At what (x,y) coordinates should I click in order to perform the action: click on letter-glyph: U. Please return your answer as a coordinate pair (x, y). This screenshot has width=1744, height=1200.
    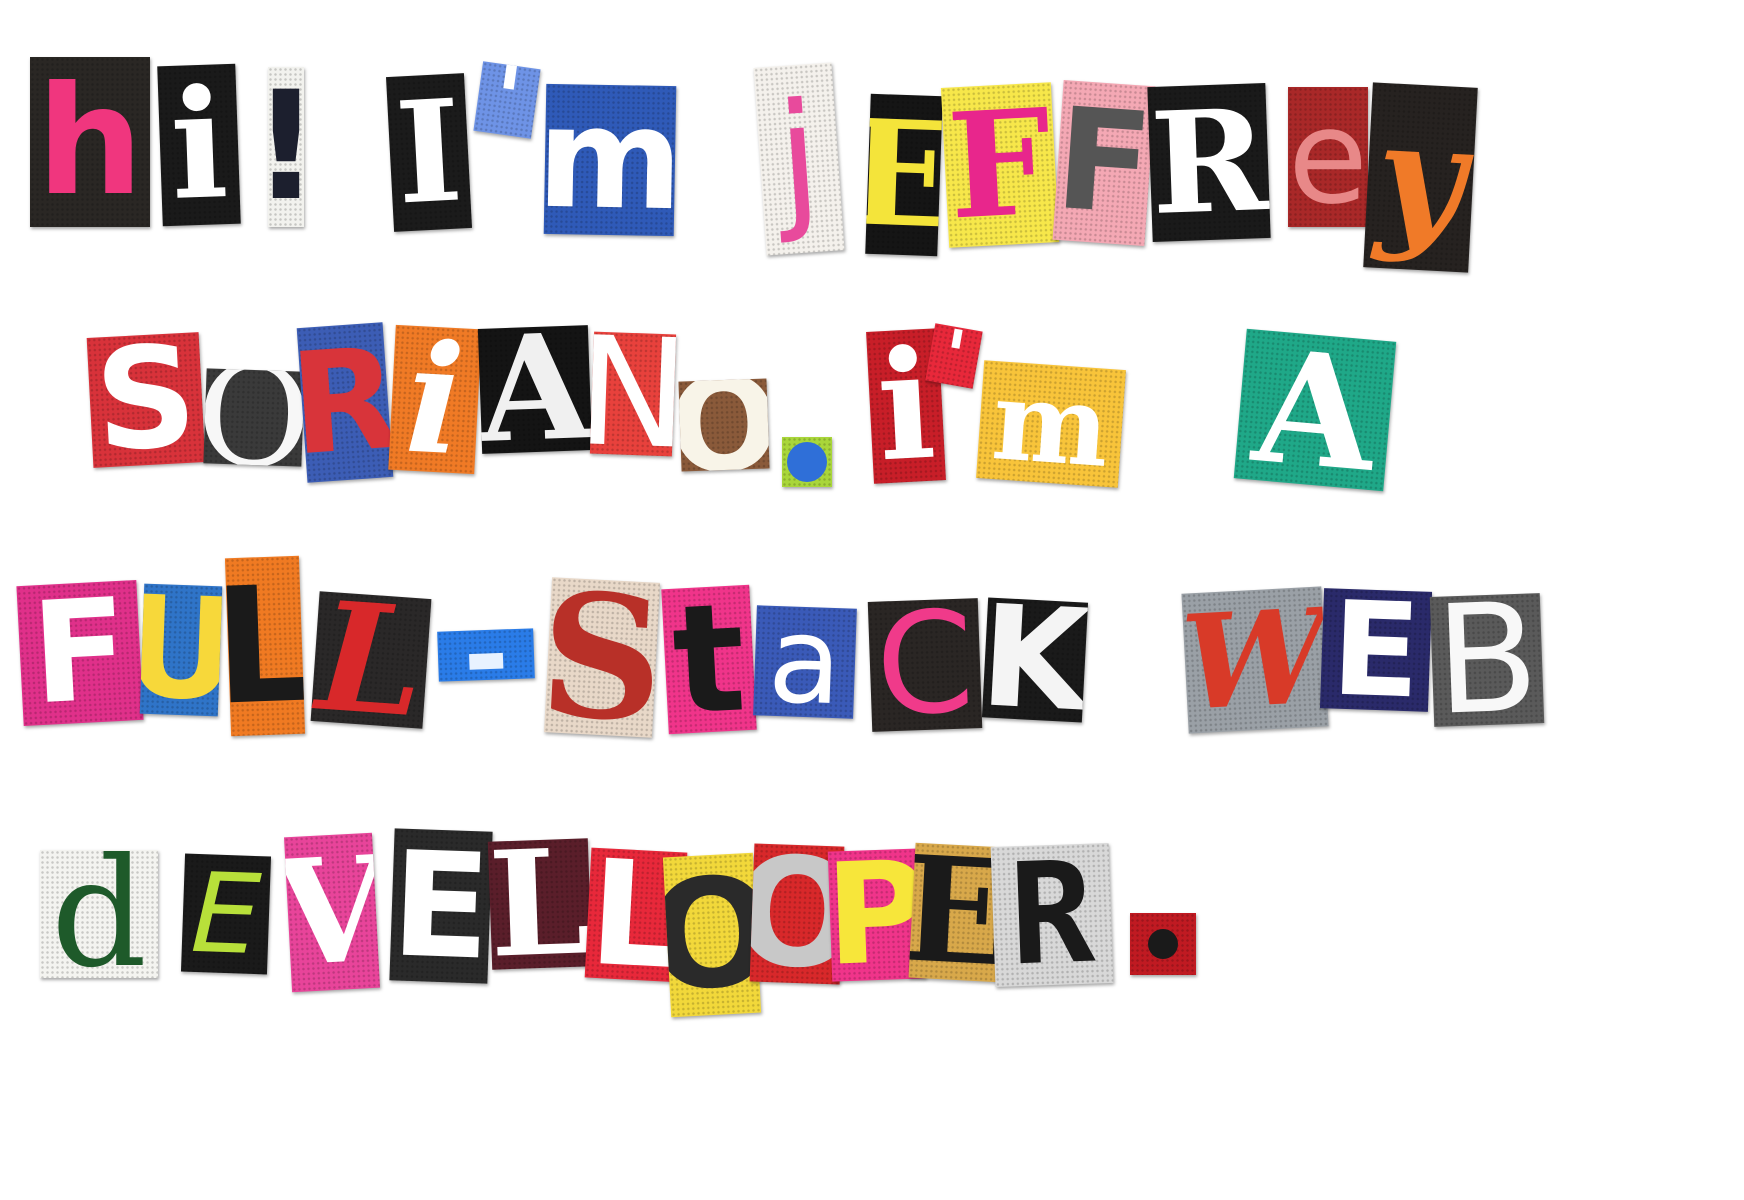
    Looking at the image, I should click on (181, 650).